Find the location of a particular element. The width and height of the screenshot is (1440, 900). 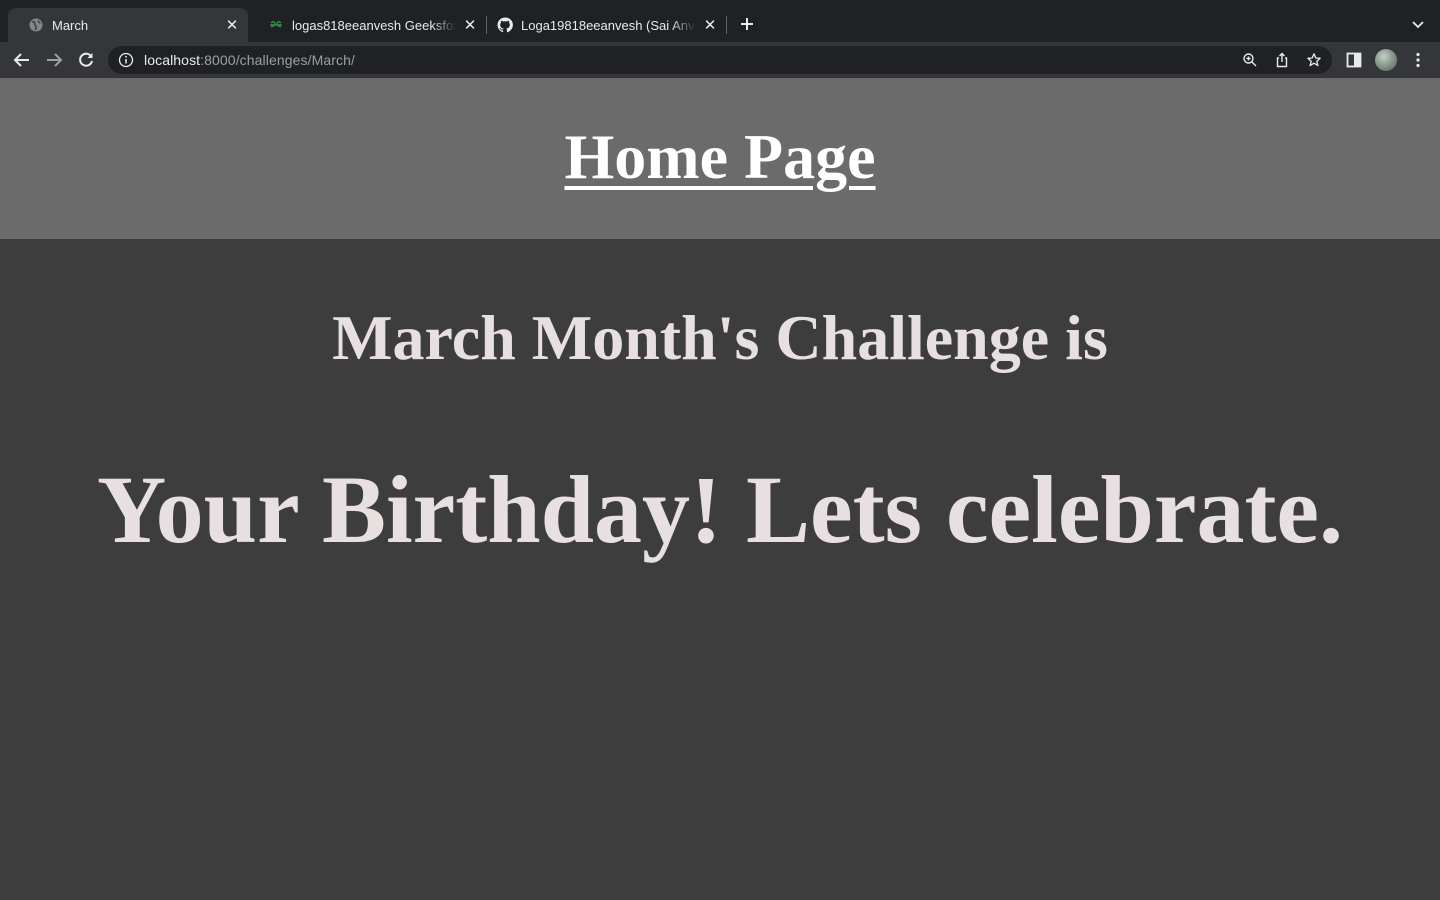

address-bar: localhost:8000/challenges/March/ is located at coordinates (720, 60).